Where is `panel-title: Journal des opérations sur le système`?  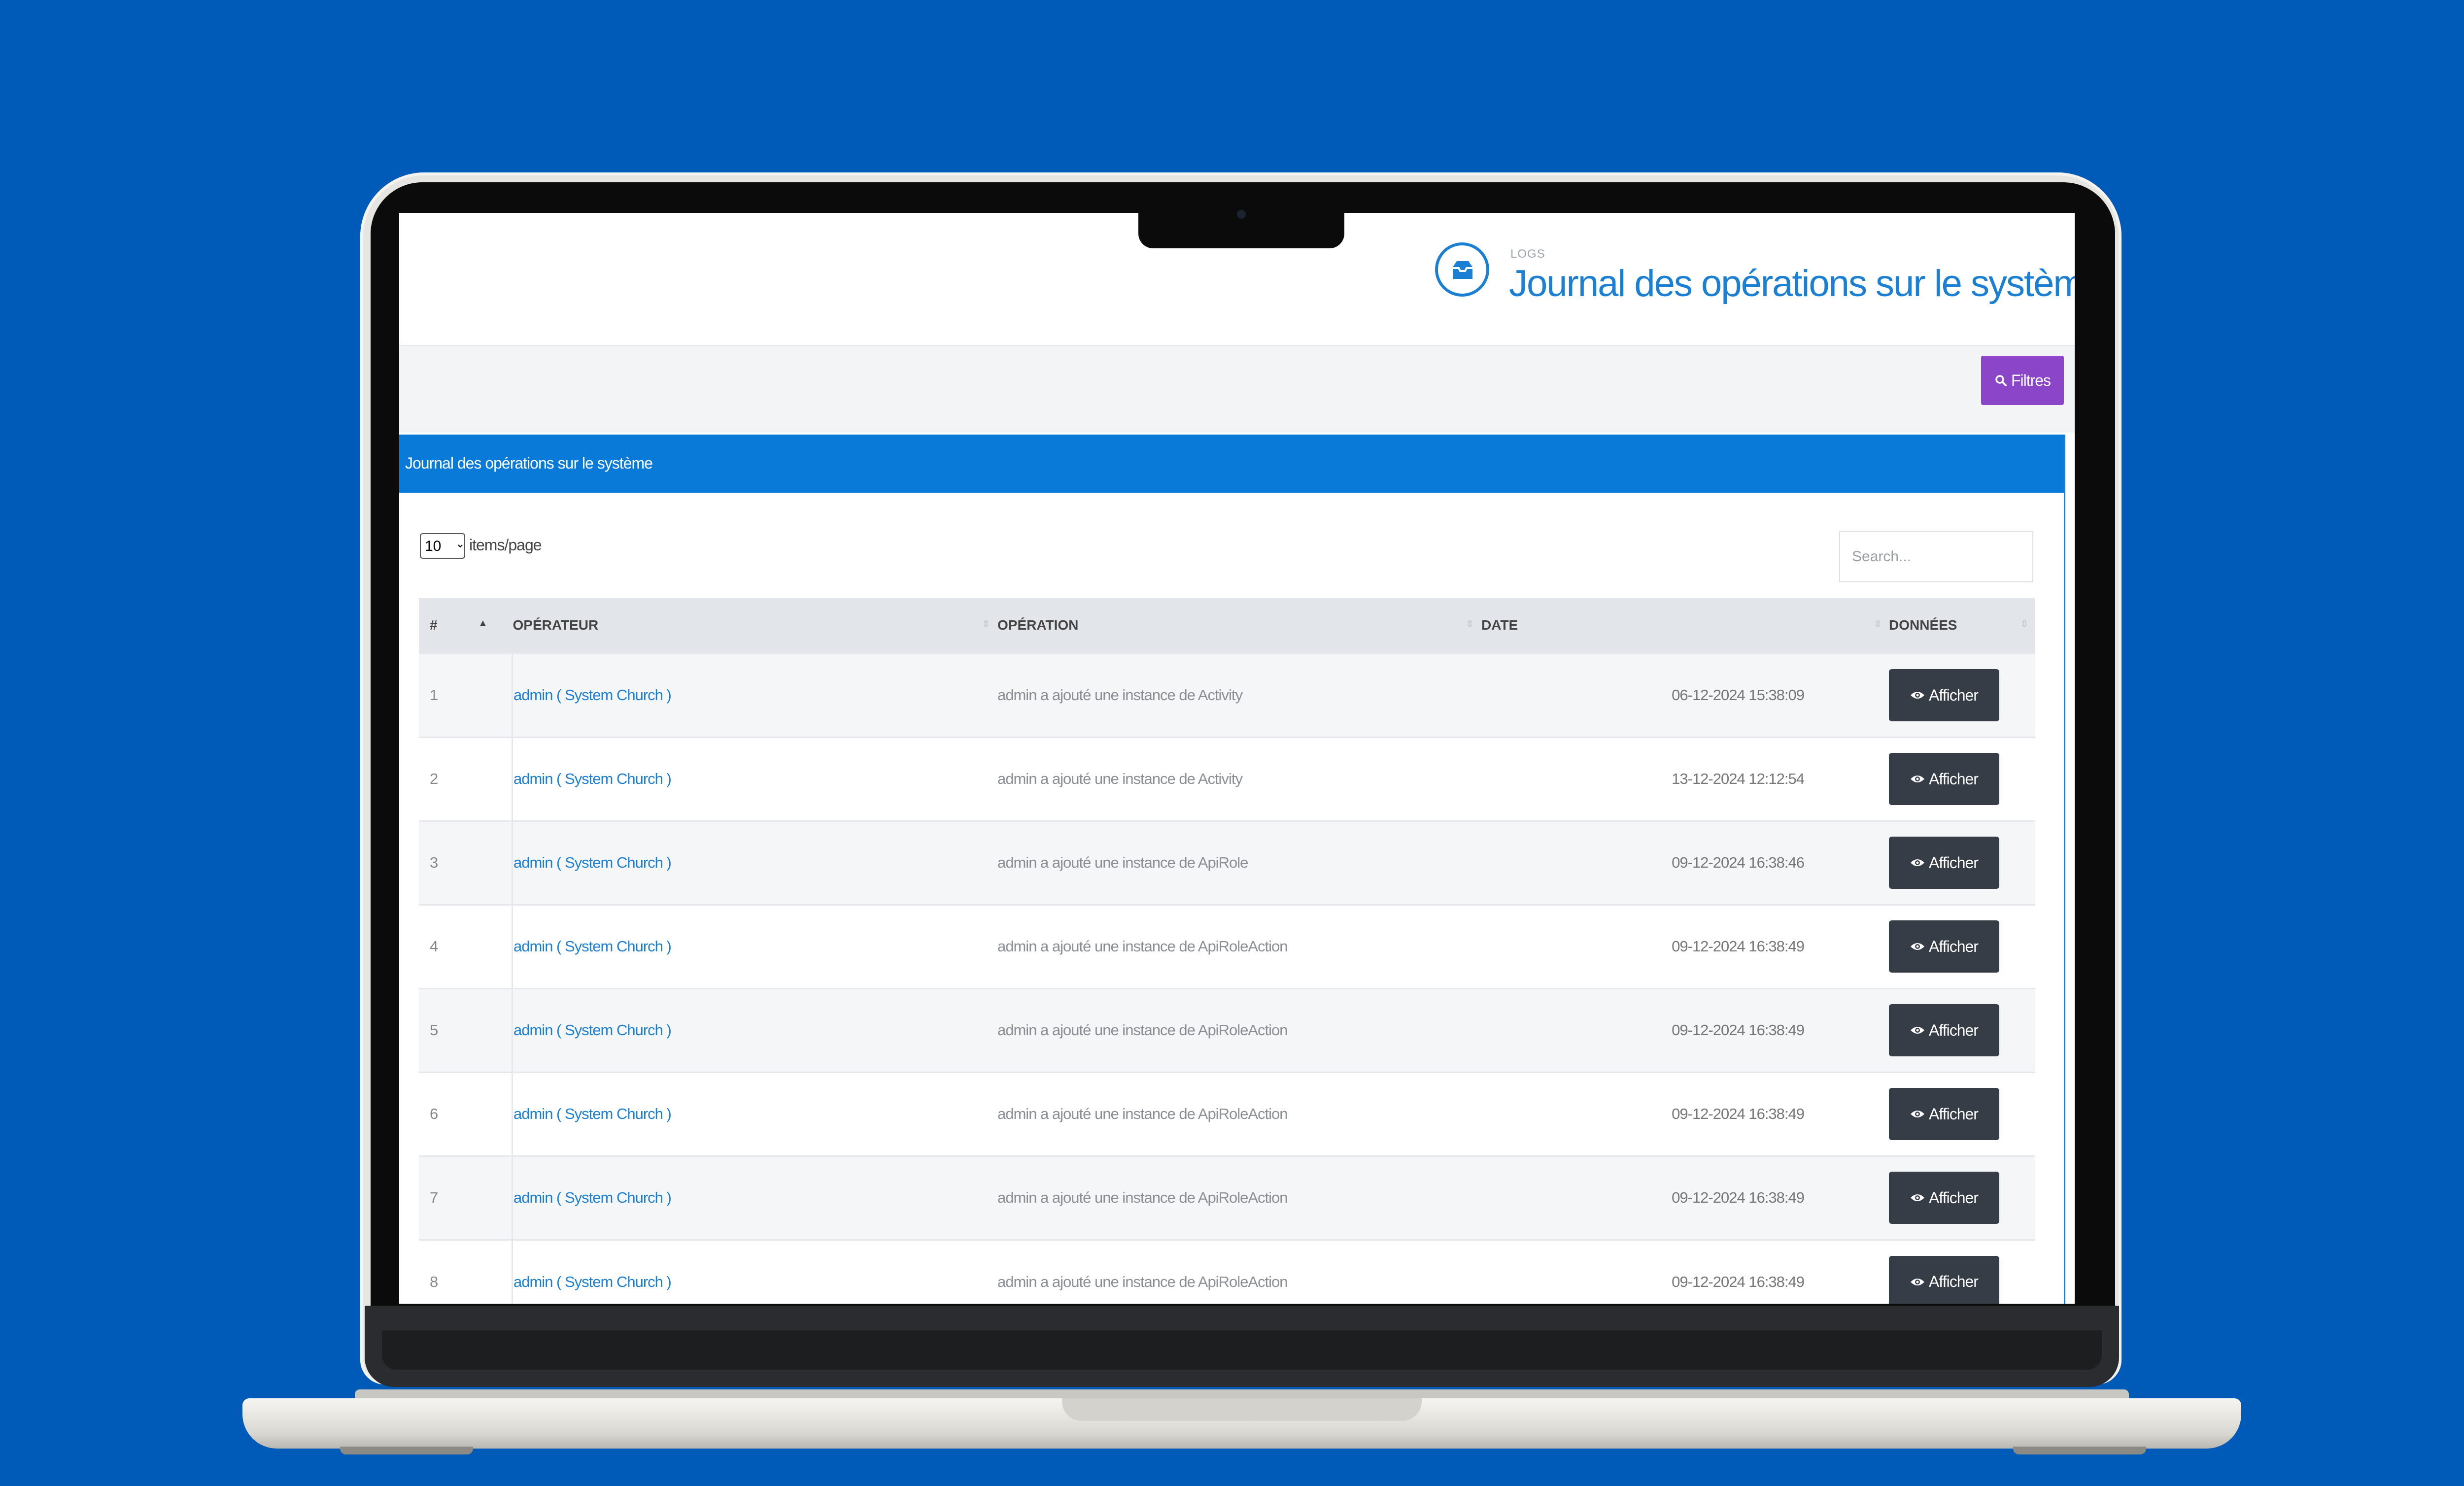
panel-title: Journal des opérations sur le système is located at coordinates (529, 463).